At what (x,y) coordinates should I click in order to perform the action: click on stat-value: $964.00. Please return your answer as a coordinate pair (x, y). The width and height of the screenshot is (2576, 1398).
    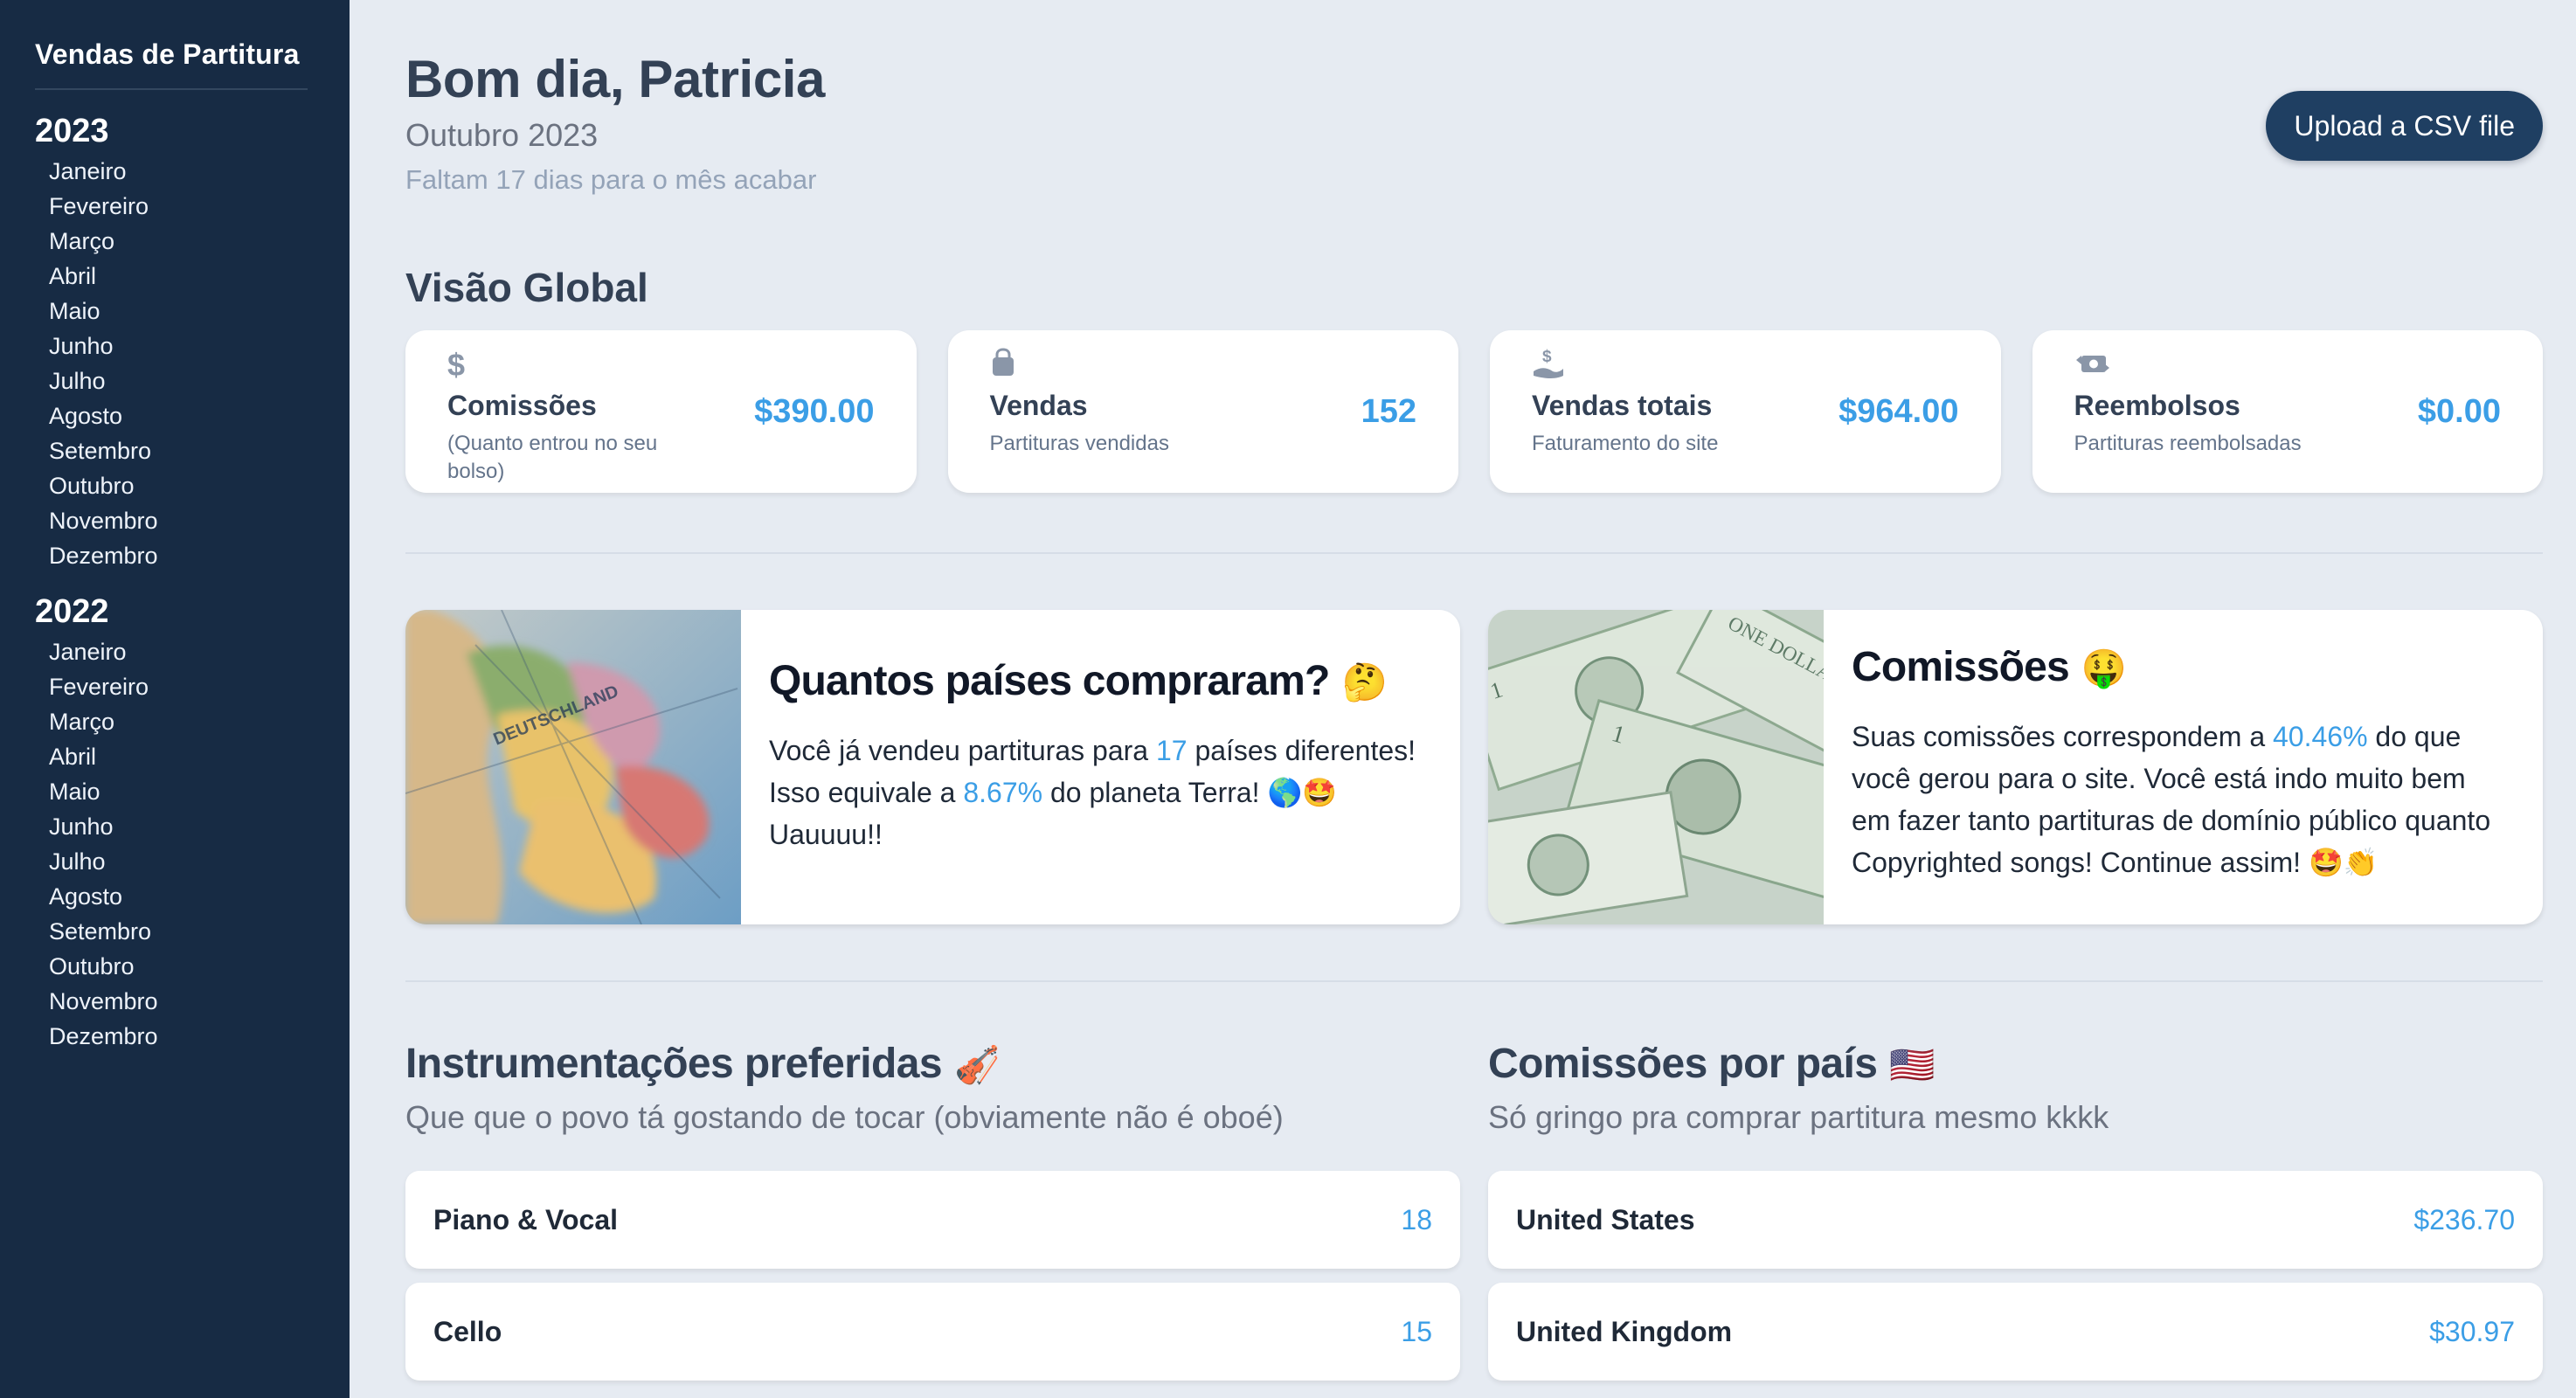
    Looking at the image, I should click on (1899, 412).